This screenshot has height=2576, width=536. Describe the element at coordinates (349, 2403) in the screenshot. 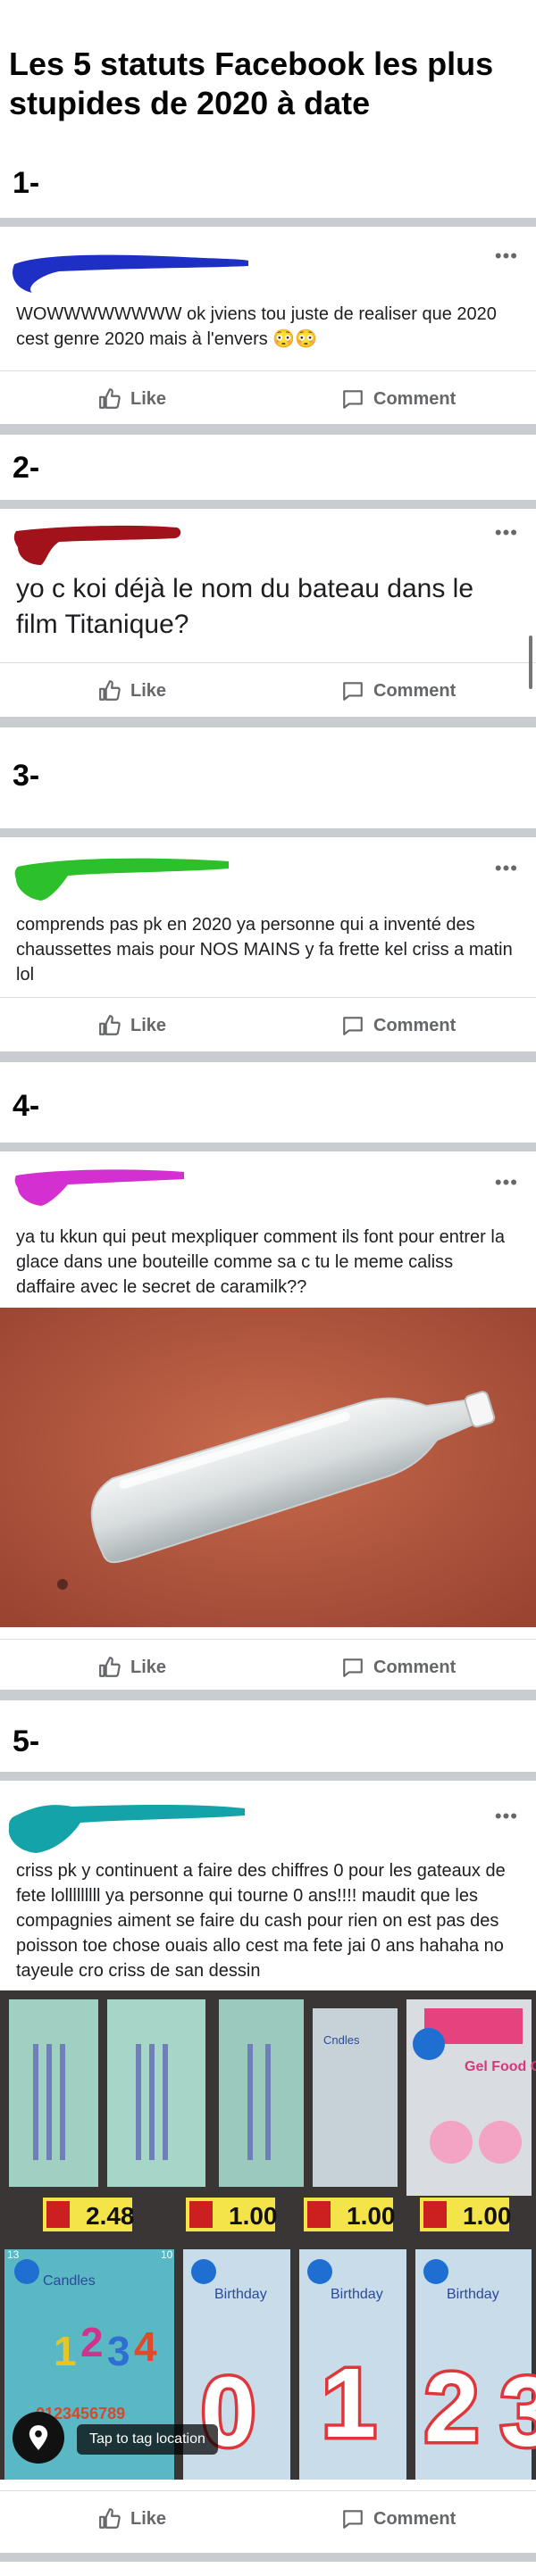

I see `number-candle: 1` at that location.